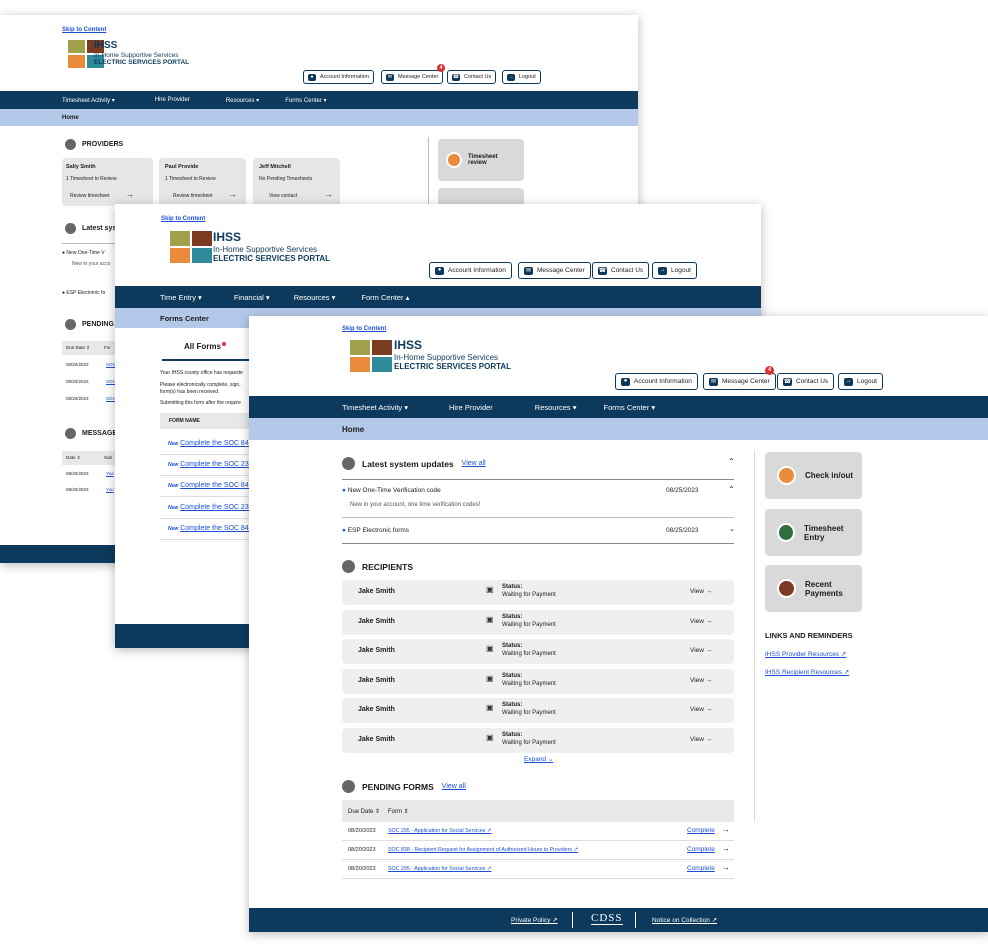  Describe the element at coordinates (110, 489) in the screenshot. I see `message-subject-link: You` at that location.